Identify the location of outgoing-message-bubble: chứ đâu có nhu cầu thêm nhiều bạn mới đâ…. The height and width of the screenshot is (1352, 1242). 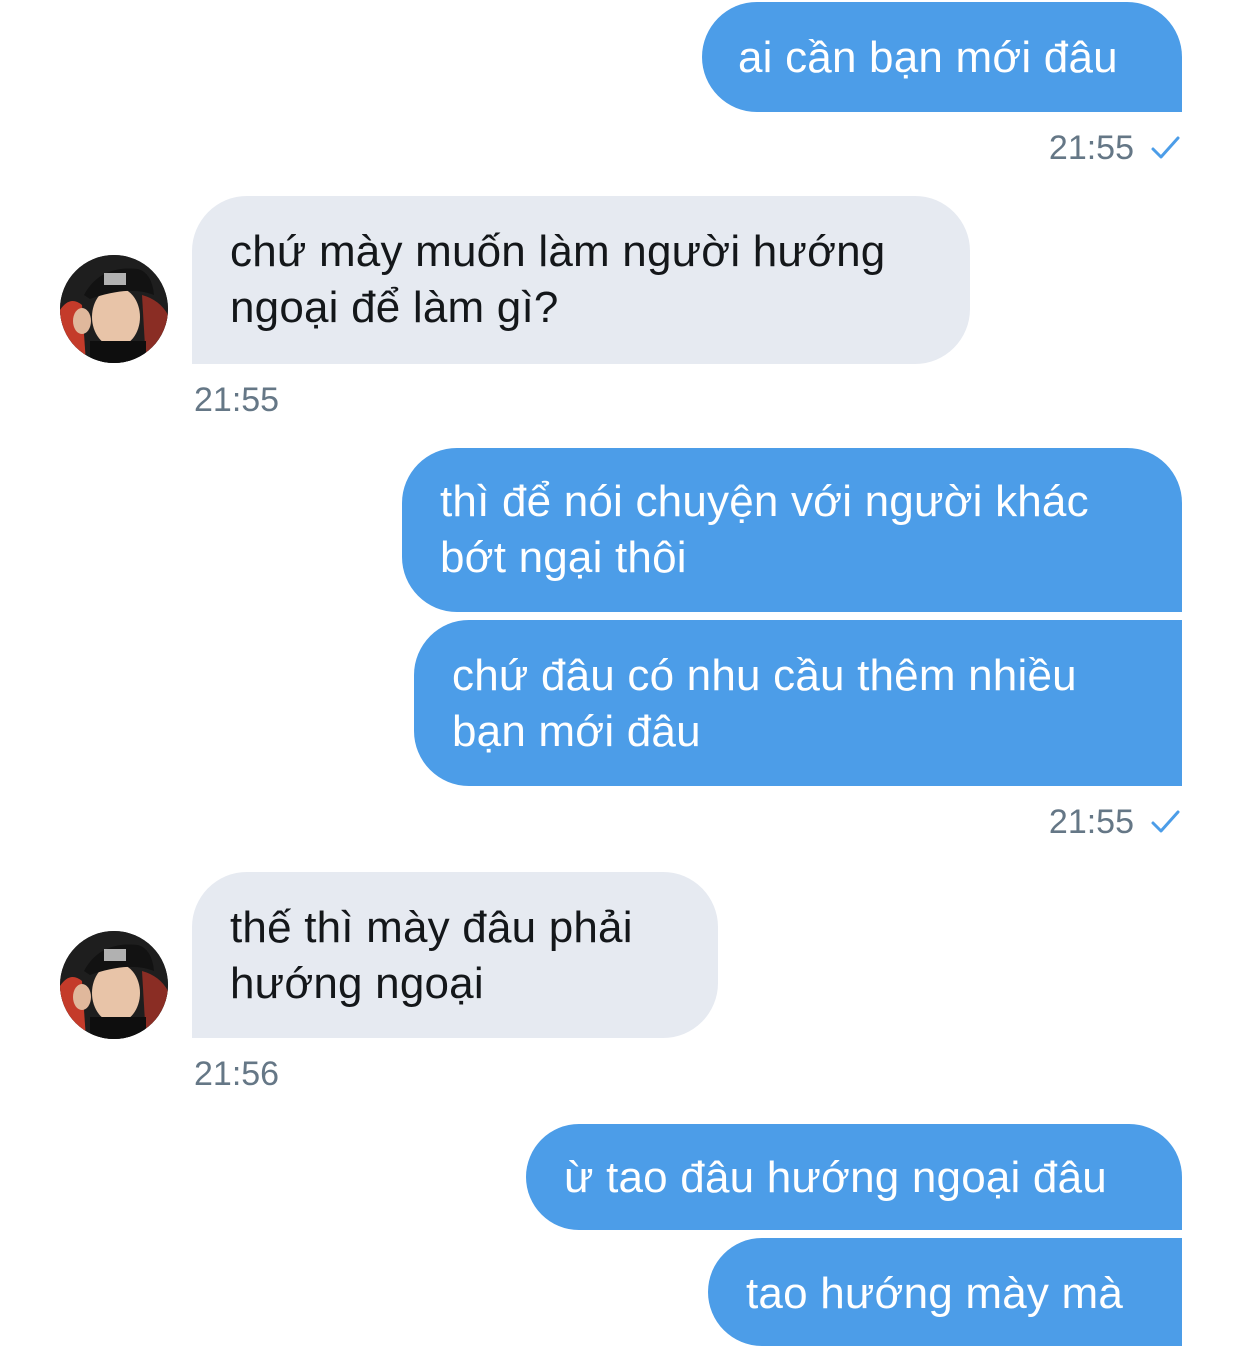
(798, 703).